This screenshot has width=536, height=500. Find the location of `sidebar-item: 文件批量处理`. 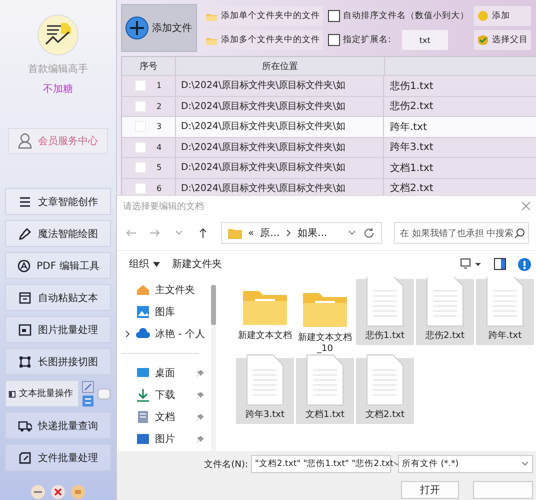

sidebar-item: 文件批量处理 is located at coordinates (58, 457).